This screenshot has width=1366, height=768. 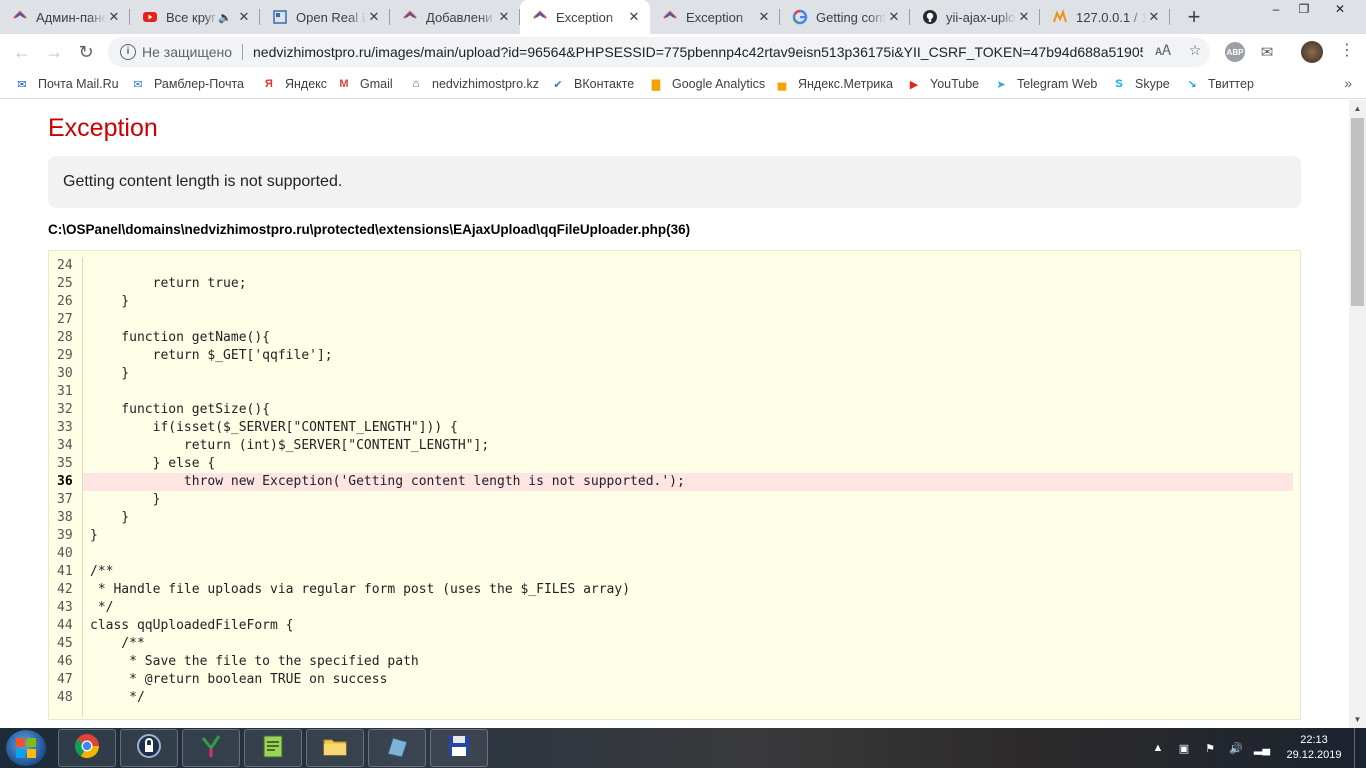 What do you see at coordinates (1312, 52) in the screenshot?
I see `profile-avatar` at bounding box center [1312, 52].